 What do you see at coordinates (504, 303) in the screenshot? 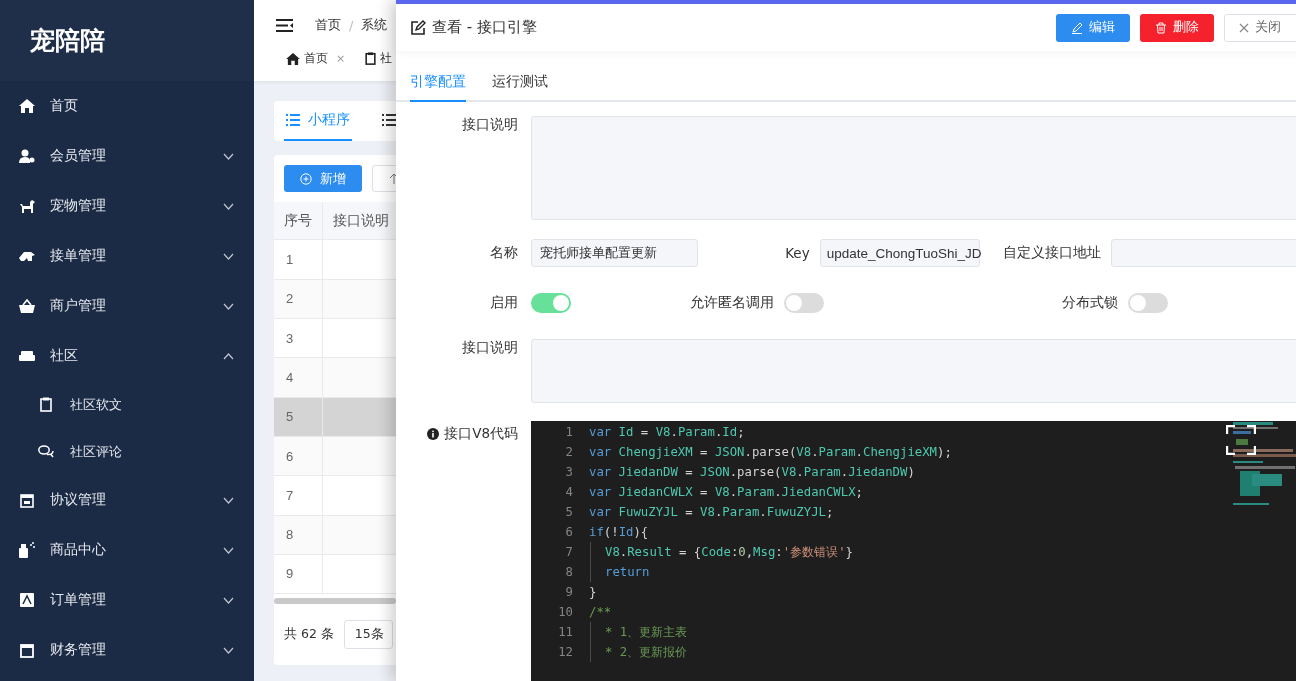
I see `field-label: 启用` at bounding box center [504, 303].